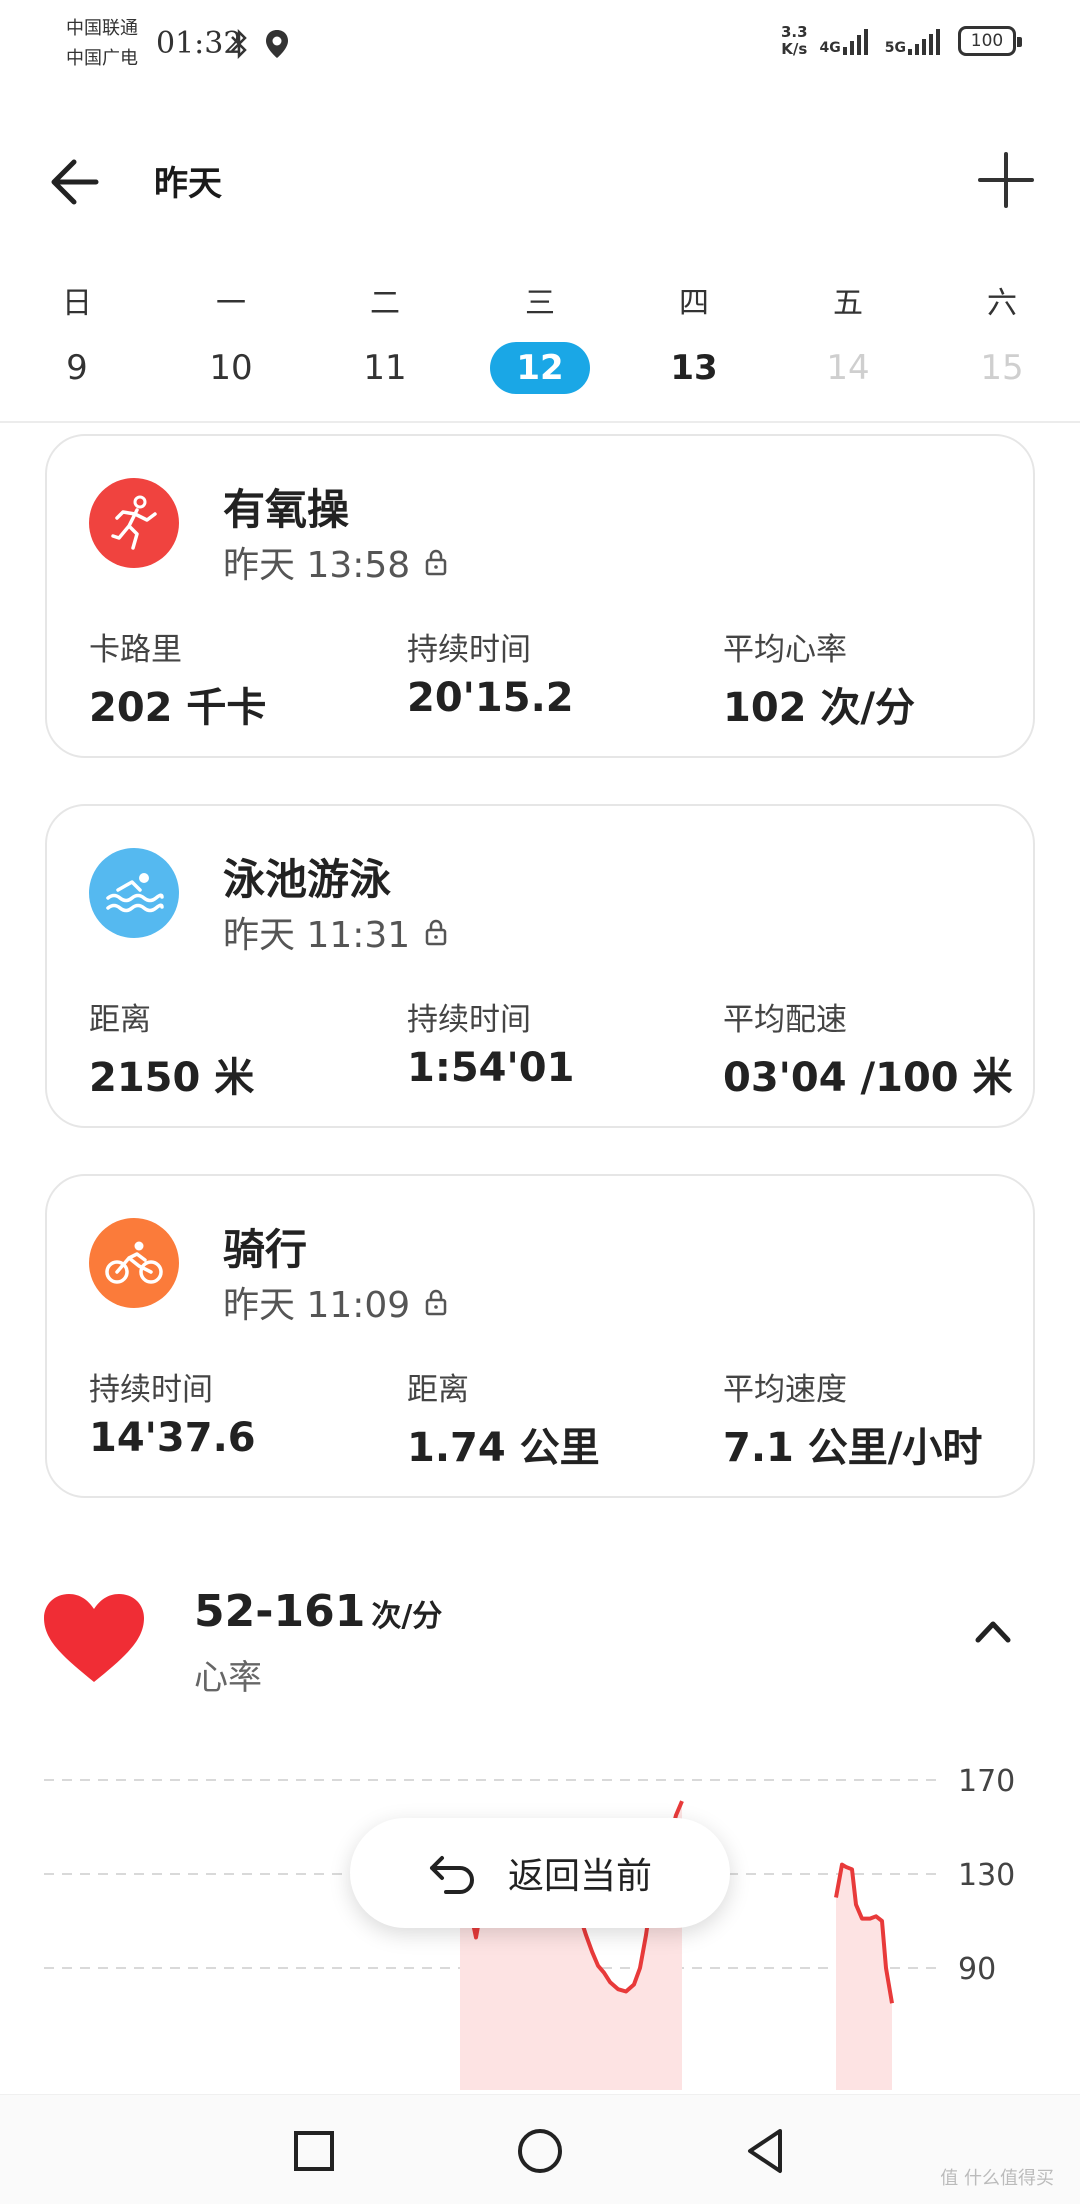 Image resolution: width=1080 pixels, height=2204 pixels. Describe the element at coordinates (102, 28) in the screenshot. I see `carrier-1: 中国联通` at that location.